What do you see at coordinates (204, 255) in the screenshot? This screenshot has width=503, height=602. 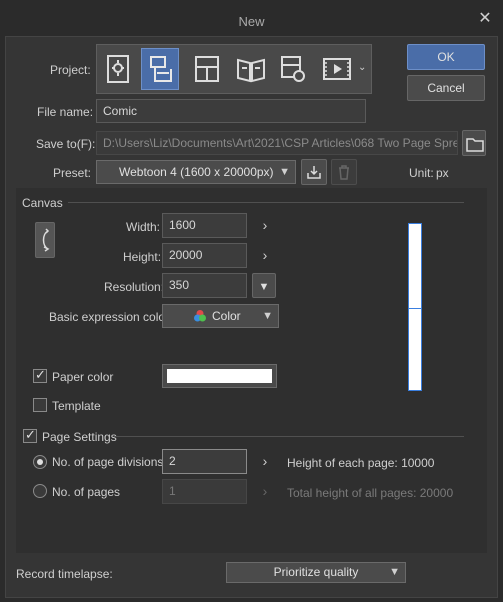 I see `height-input: 20000` at bounding box center [204, 255].